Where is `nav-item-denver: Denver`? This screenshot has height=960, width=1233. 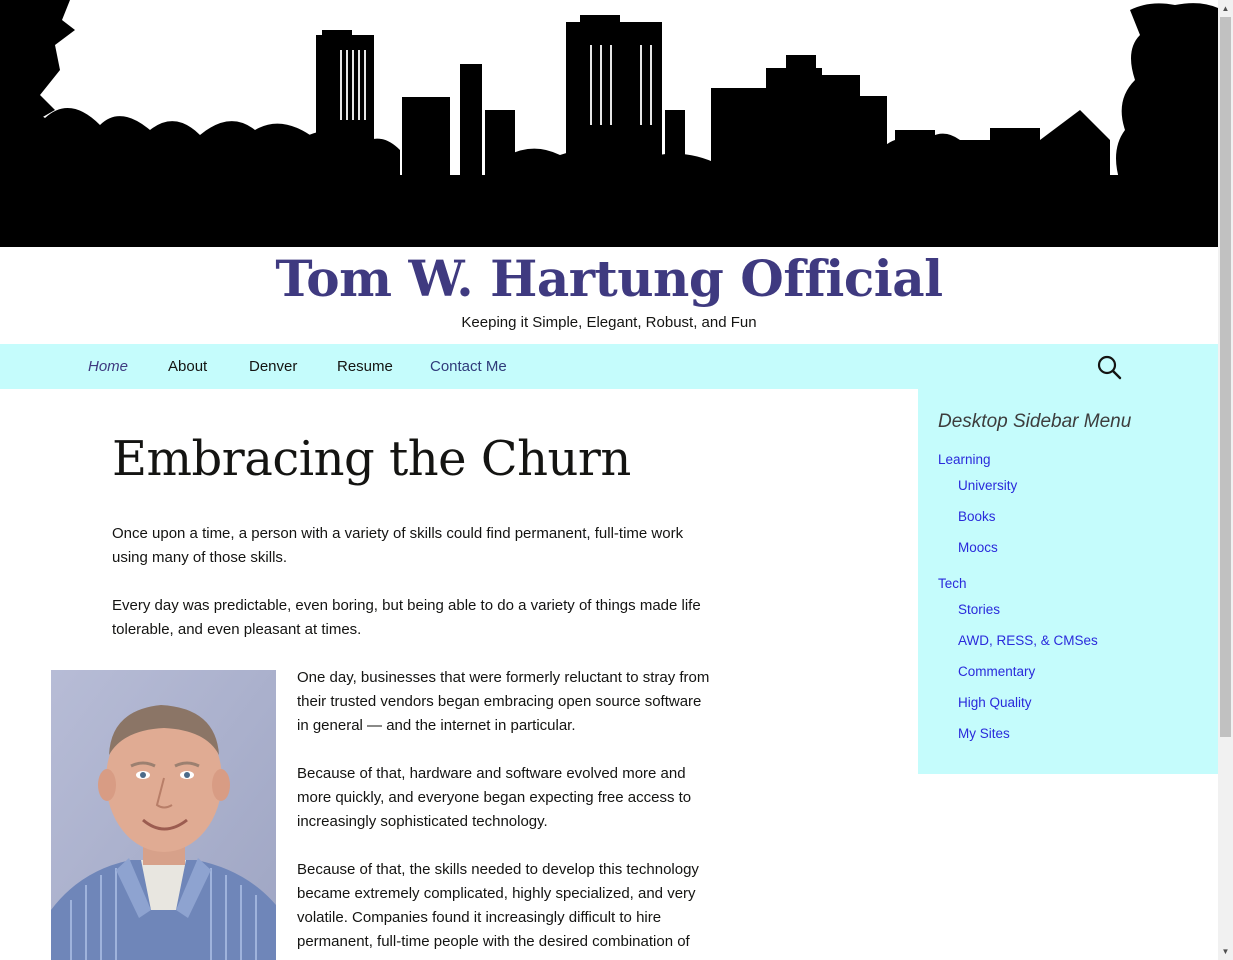 nav-item-denver: Denver is located at coordinates (273, 366).